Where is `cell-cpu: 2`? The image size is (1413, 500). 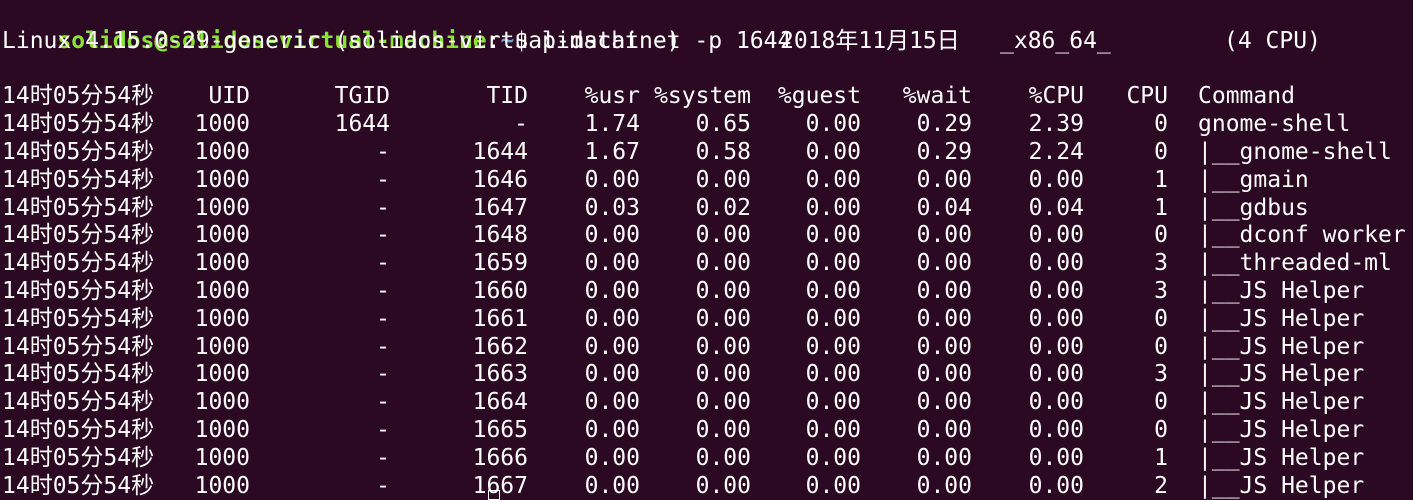 cell-cpu: 2 is located at coordinates (1161, 485).